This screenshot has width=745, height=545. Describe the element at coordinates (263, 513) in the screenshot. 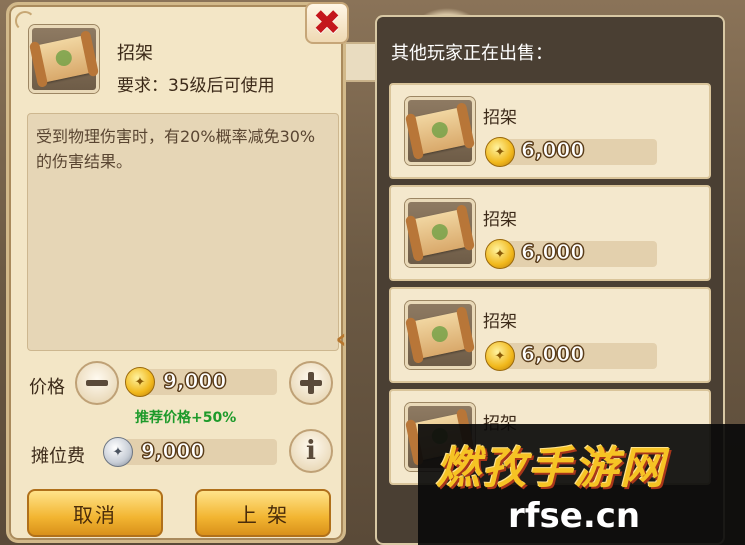

I see `list-item-button: 上 架` at that location.